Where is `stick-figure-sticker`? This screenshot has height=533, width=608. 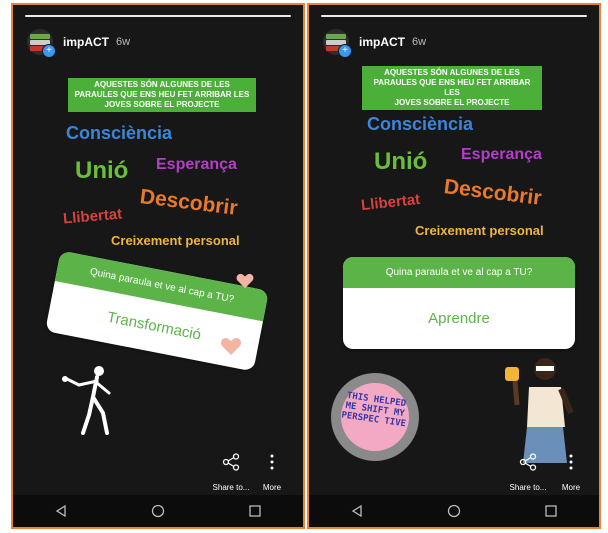 stick-figure-sticker is located at coordinates (86, 400).